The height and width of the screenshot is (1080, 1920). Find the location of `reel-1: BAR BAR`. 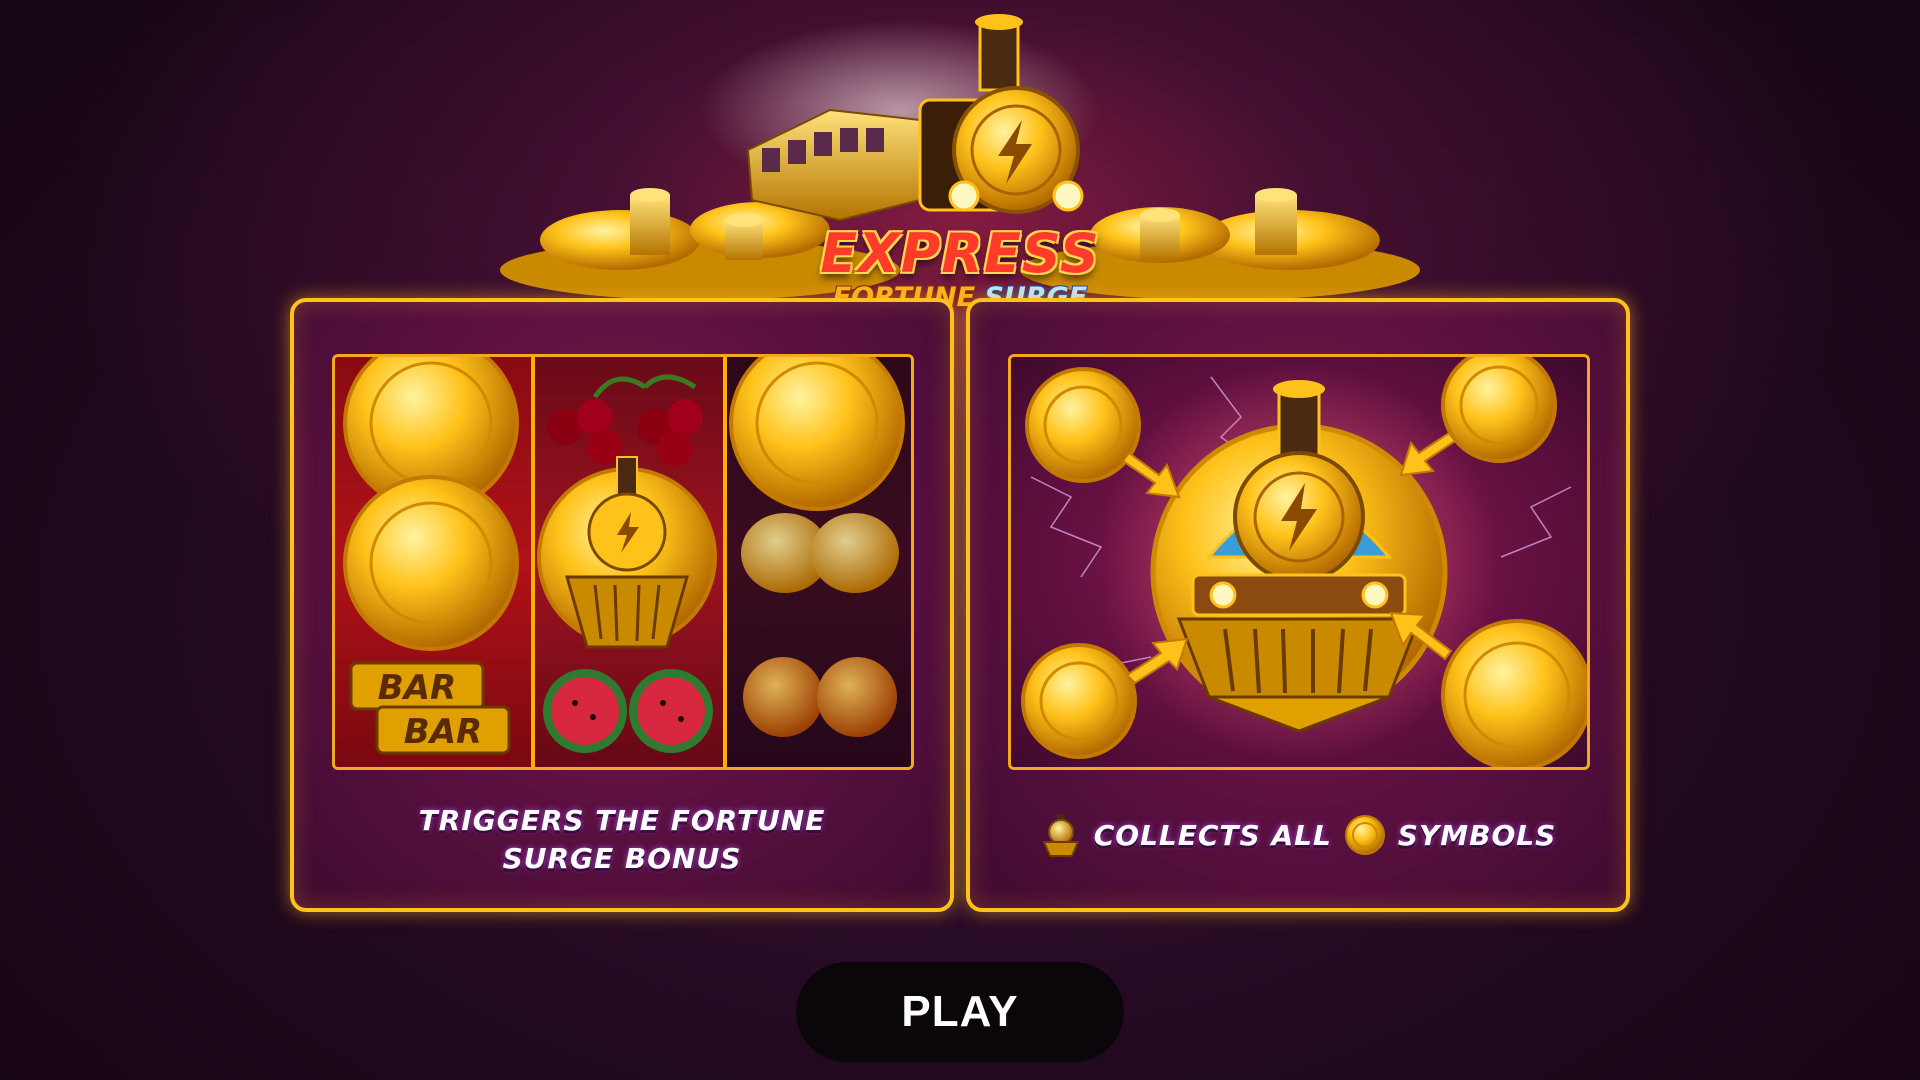

reel-1: BAR BAR is located at coordinates (433, 562).